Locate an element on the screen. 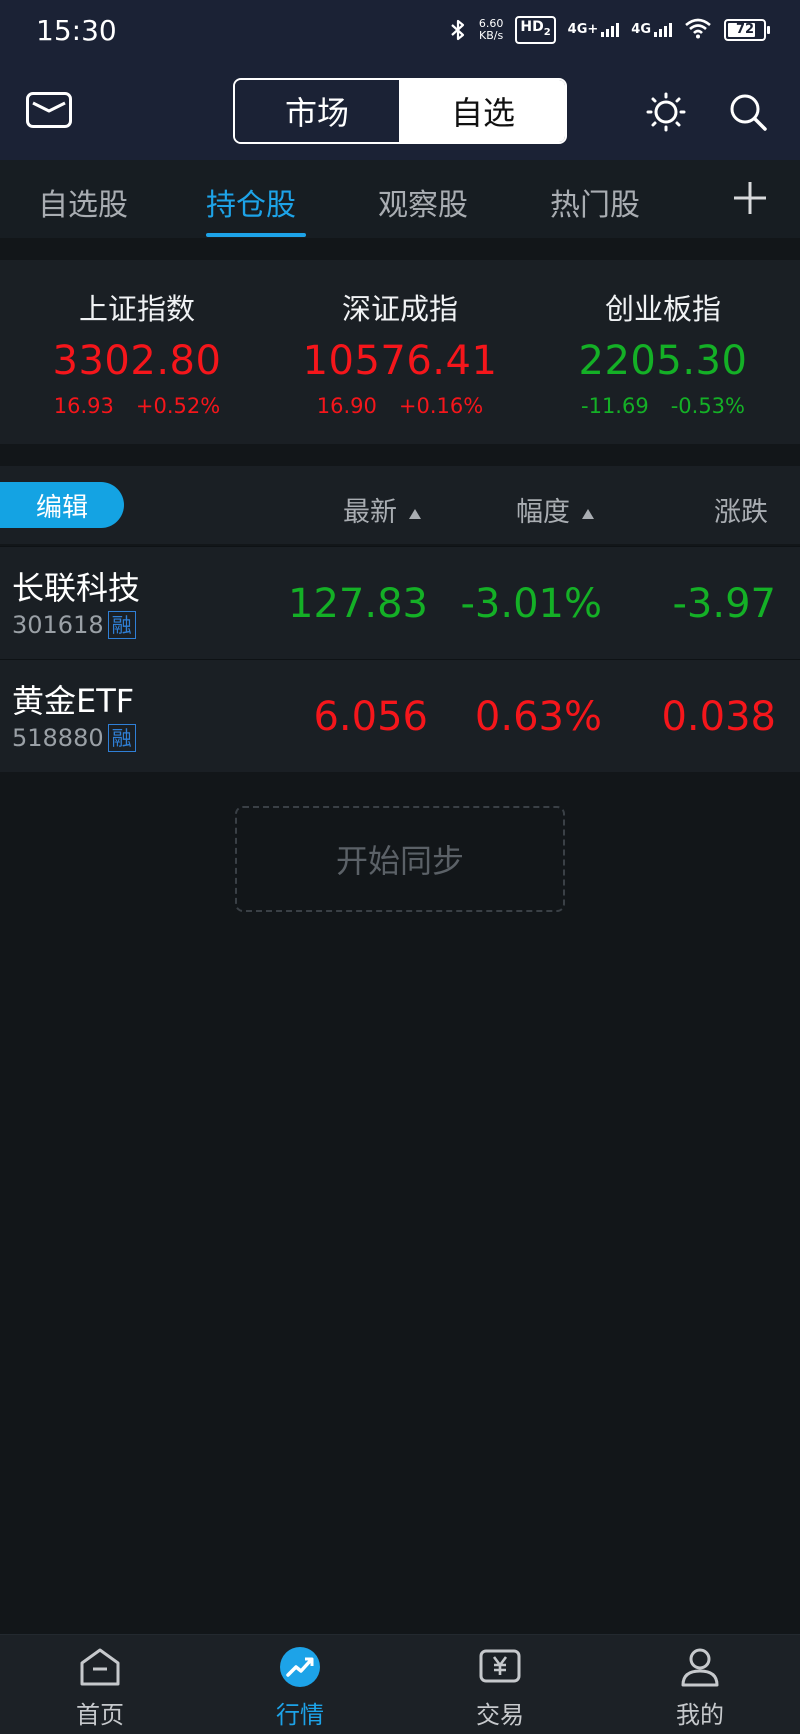  sort-latest-header: 最新 is located at coordinates (382, 509).